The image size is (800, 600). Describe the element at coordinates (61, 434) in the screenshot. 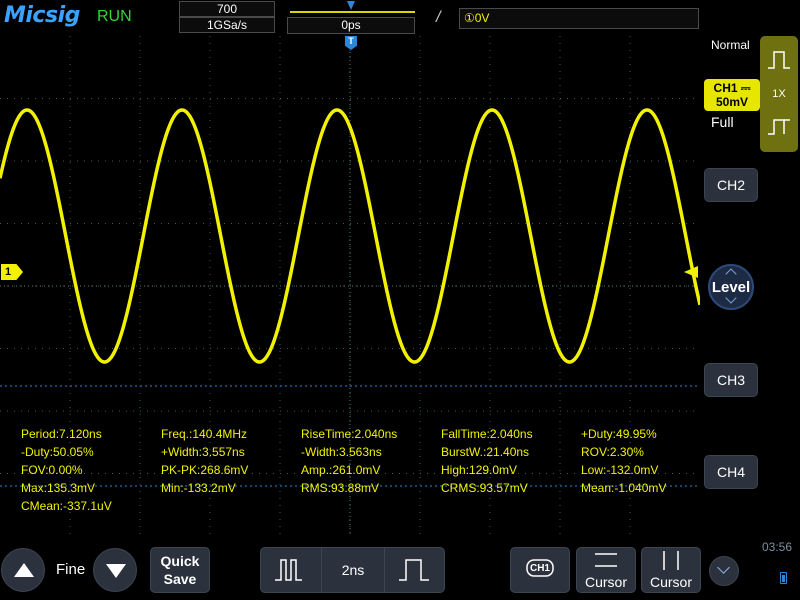

I see `measurement-item: Period:7.120ns` at that location.